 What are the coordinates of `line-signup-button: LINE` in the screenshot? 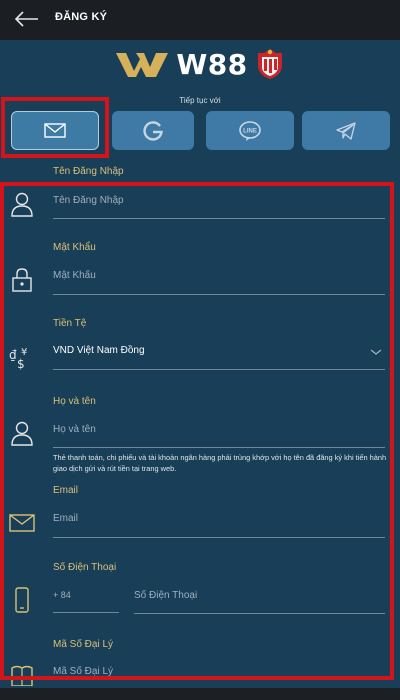 It's located at (250, 130).